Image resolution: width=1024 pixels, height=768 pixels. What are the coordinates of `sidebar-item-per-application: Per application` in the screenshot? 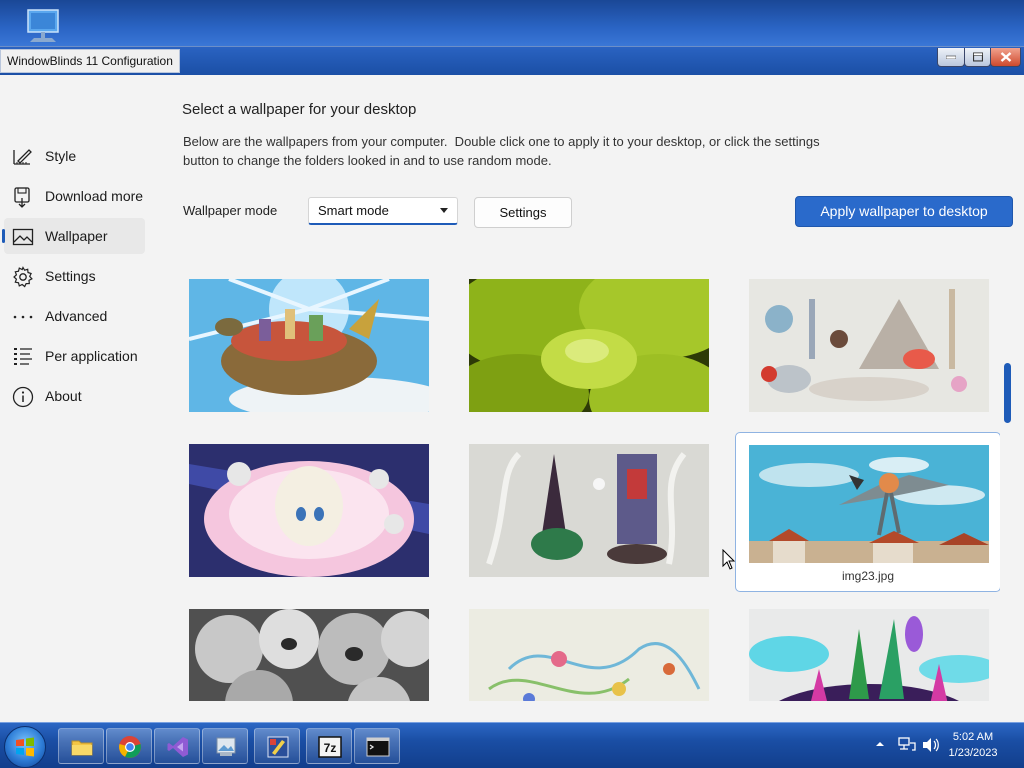 It's located at (74, 356).